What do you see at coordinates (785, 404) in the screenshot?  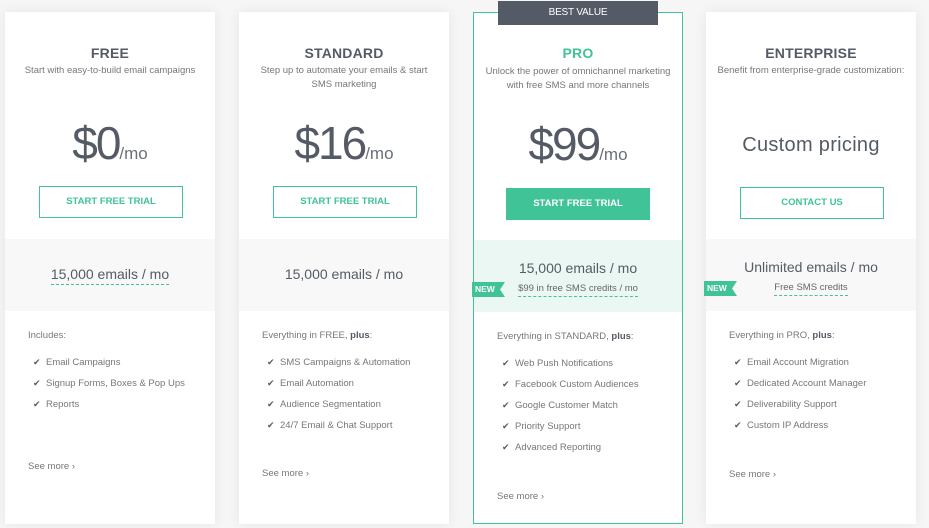 I see `feature-item: ✔ Deliverability Support` at bounding box center [785, 404].